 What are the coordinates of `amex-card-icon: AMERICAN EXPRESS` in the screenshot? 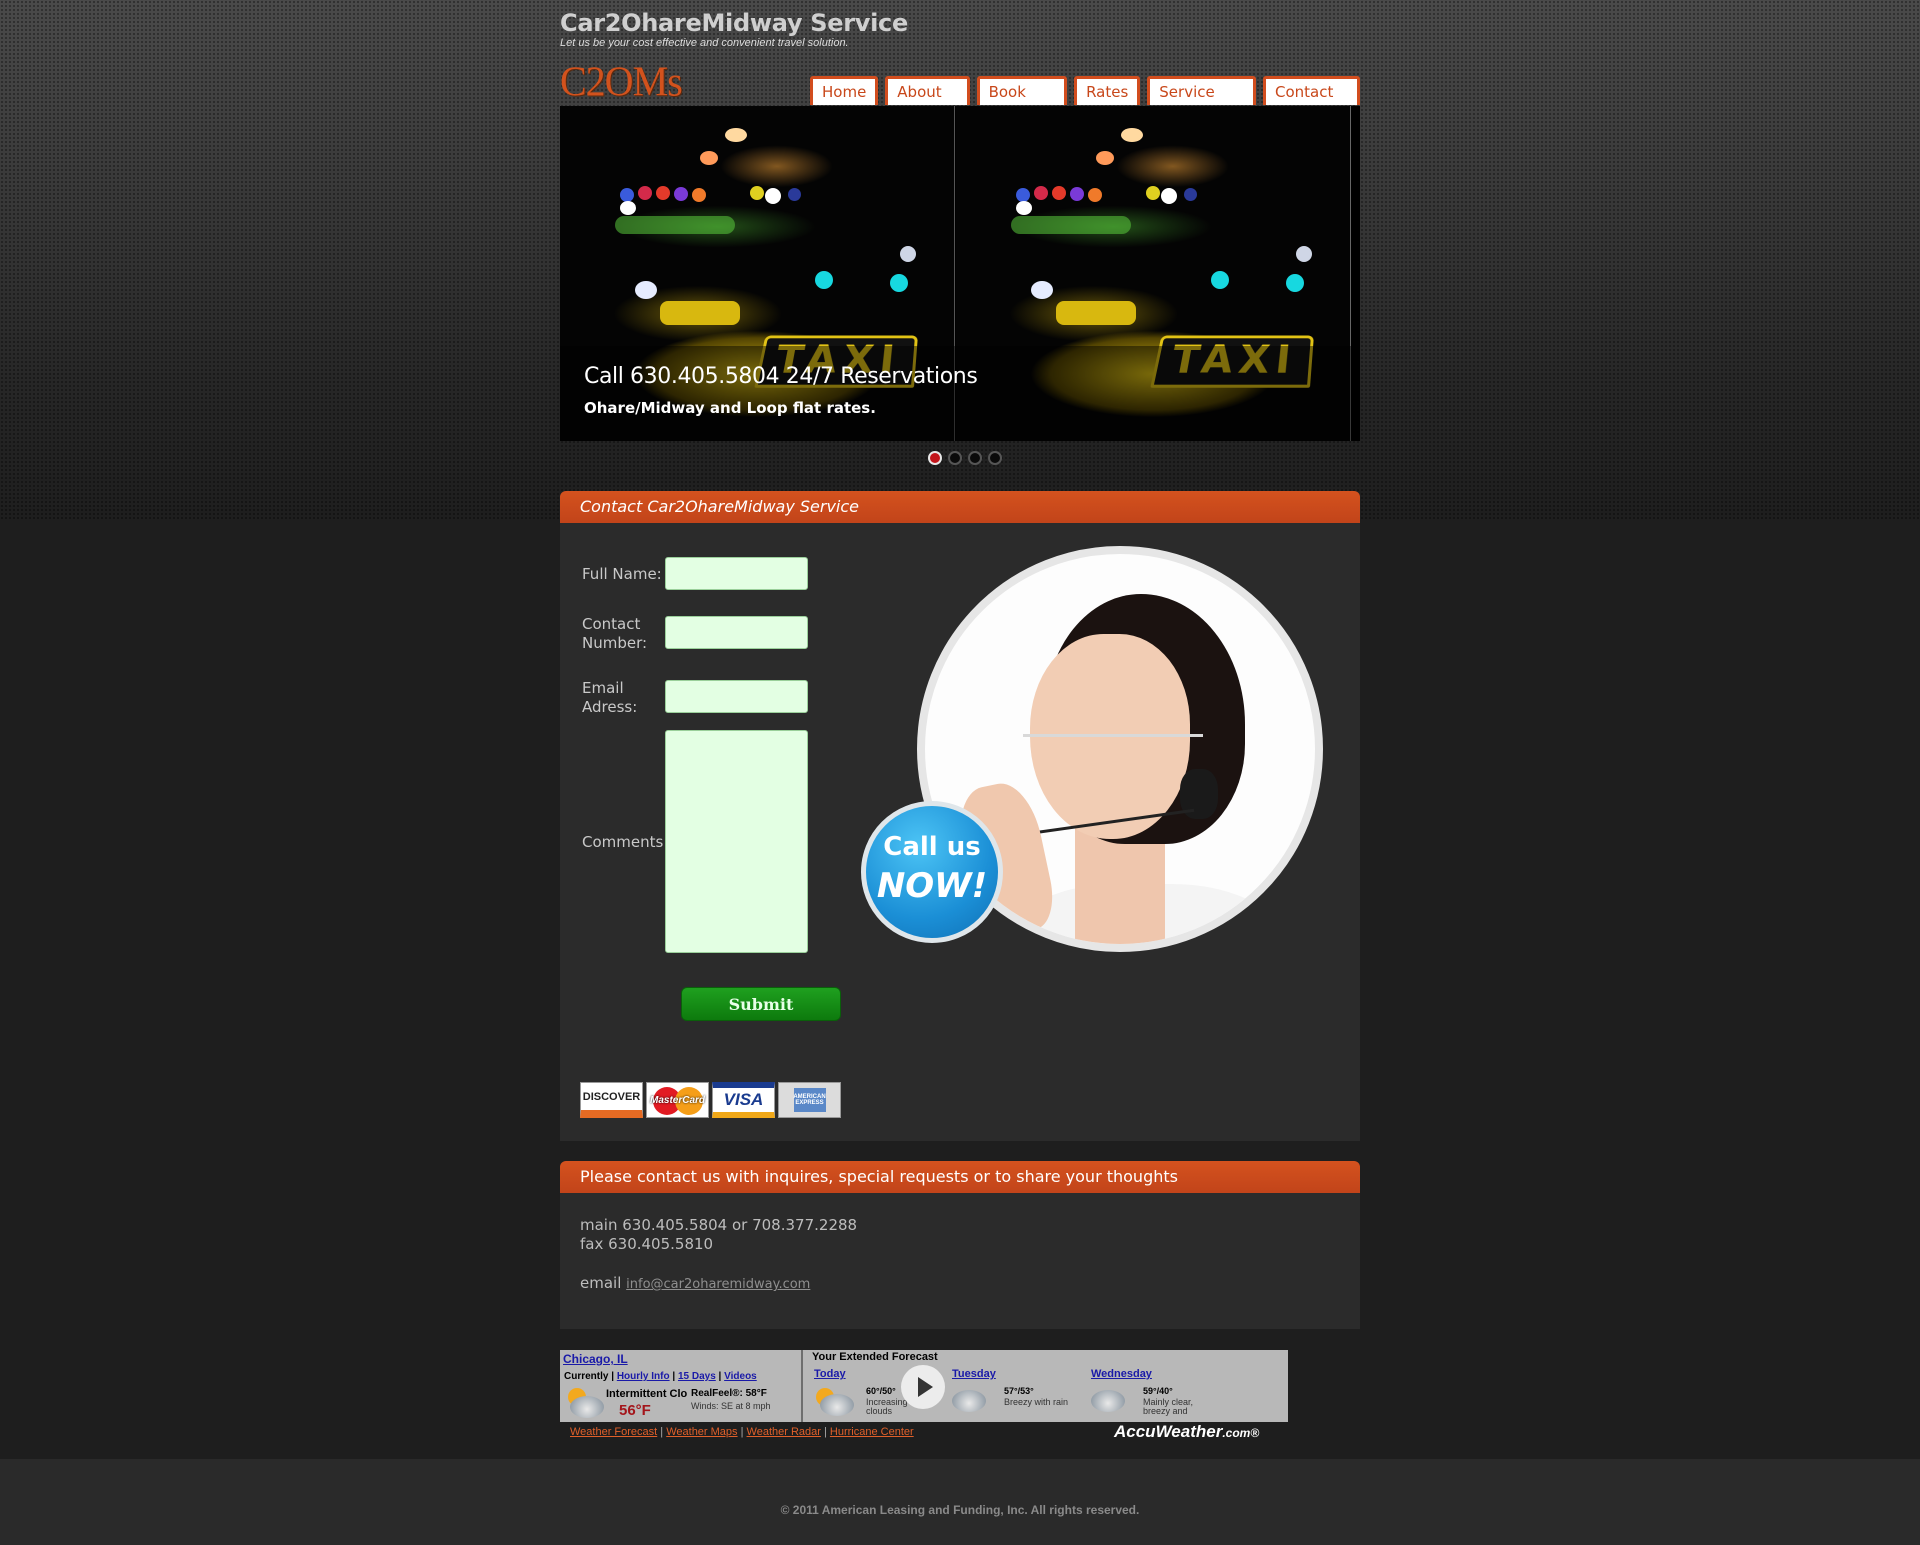 It's located at (809, 1100).